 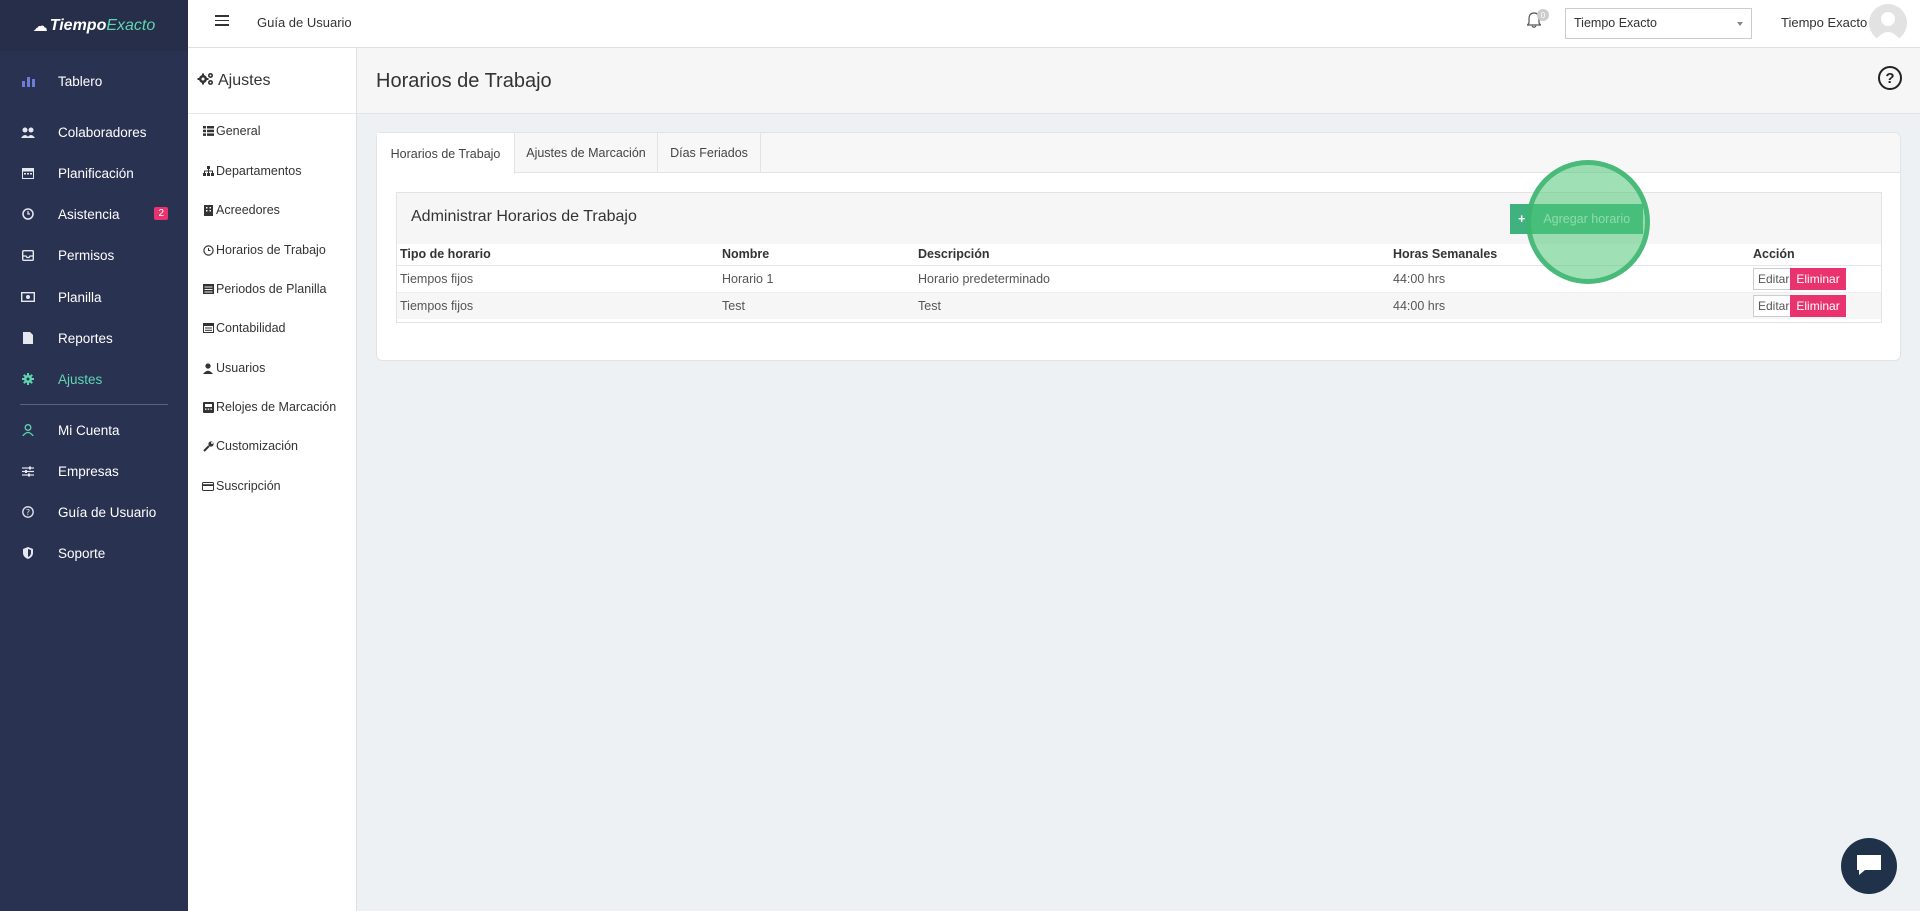 What do you see at coordinates (264, 250) in the screenshot?
I see `settings-item-horarios: Horarios de Trabajo` at bounding box center [264, 250].